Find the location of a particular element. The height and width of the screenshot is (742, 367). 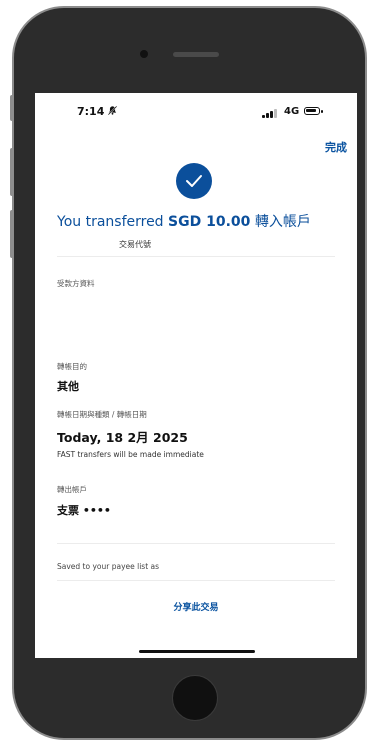

reference-number-label: 交易代號 is located at coordinates (135, 244).